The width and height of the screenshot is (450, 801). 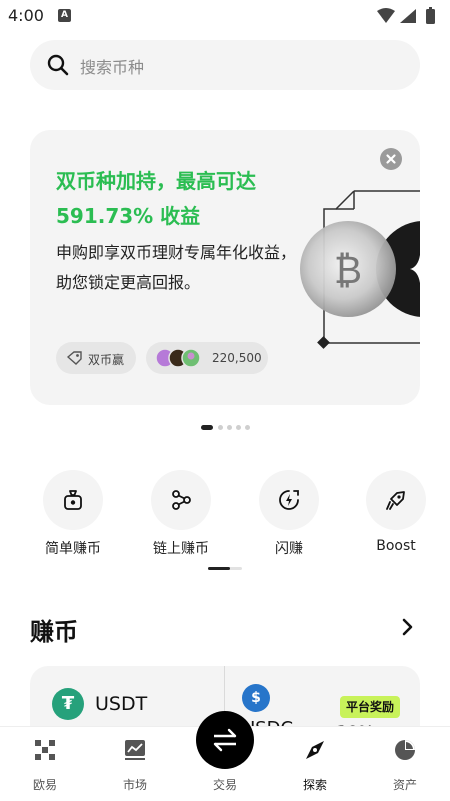 I want to click on assets-pie-icon, so click(x=405, y=750).